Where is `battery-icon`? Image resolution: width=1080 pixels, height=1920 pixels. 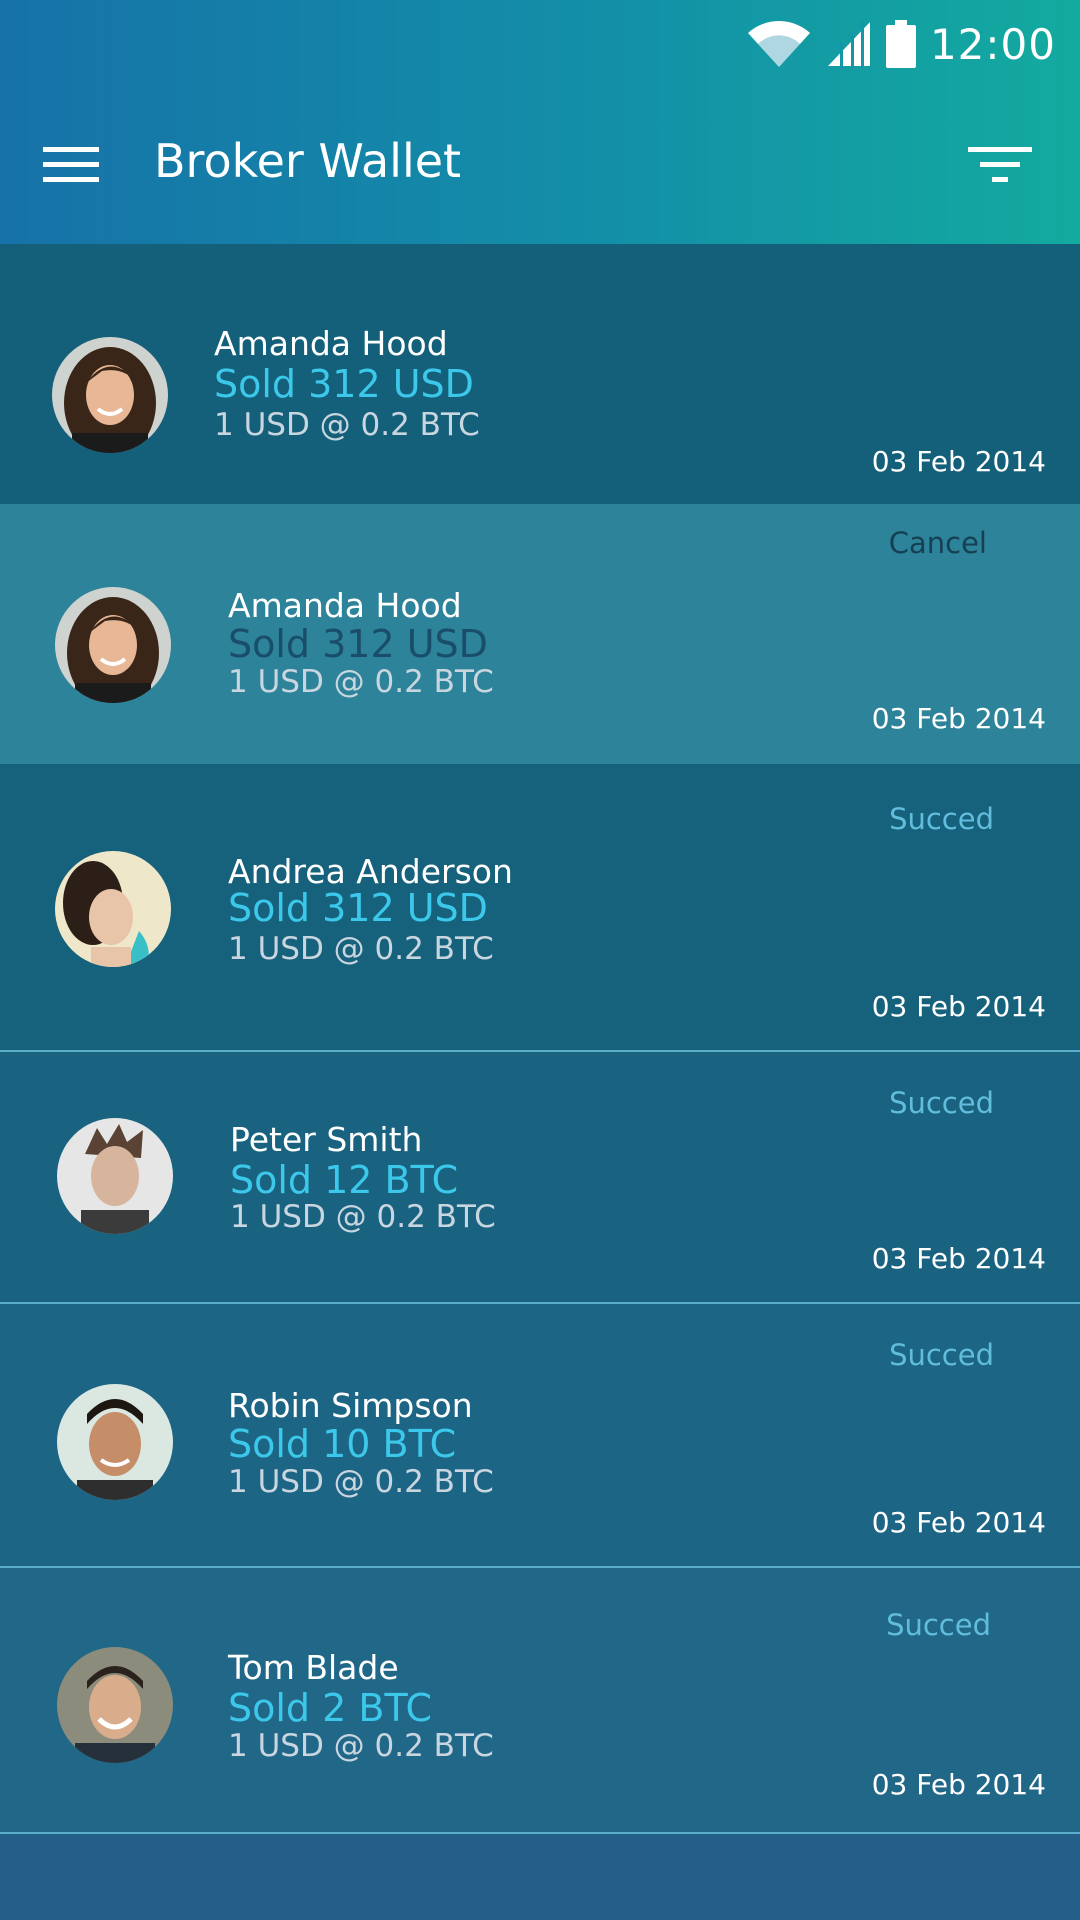 battery-icon is located at coordinates (900, 44).